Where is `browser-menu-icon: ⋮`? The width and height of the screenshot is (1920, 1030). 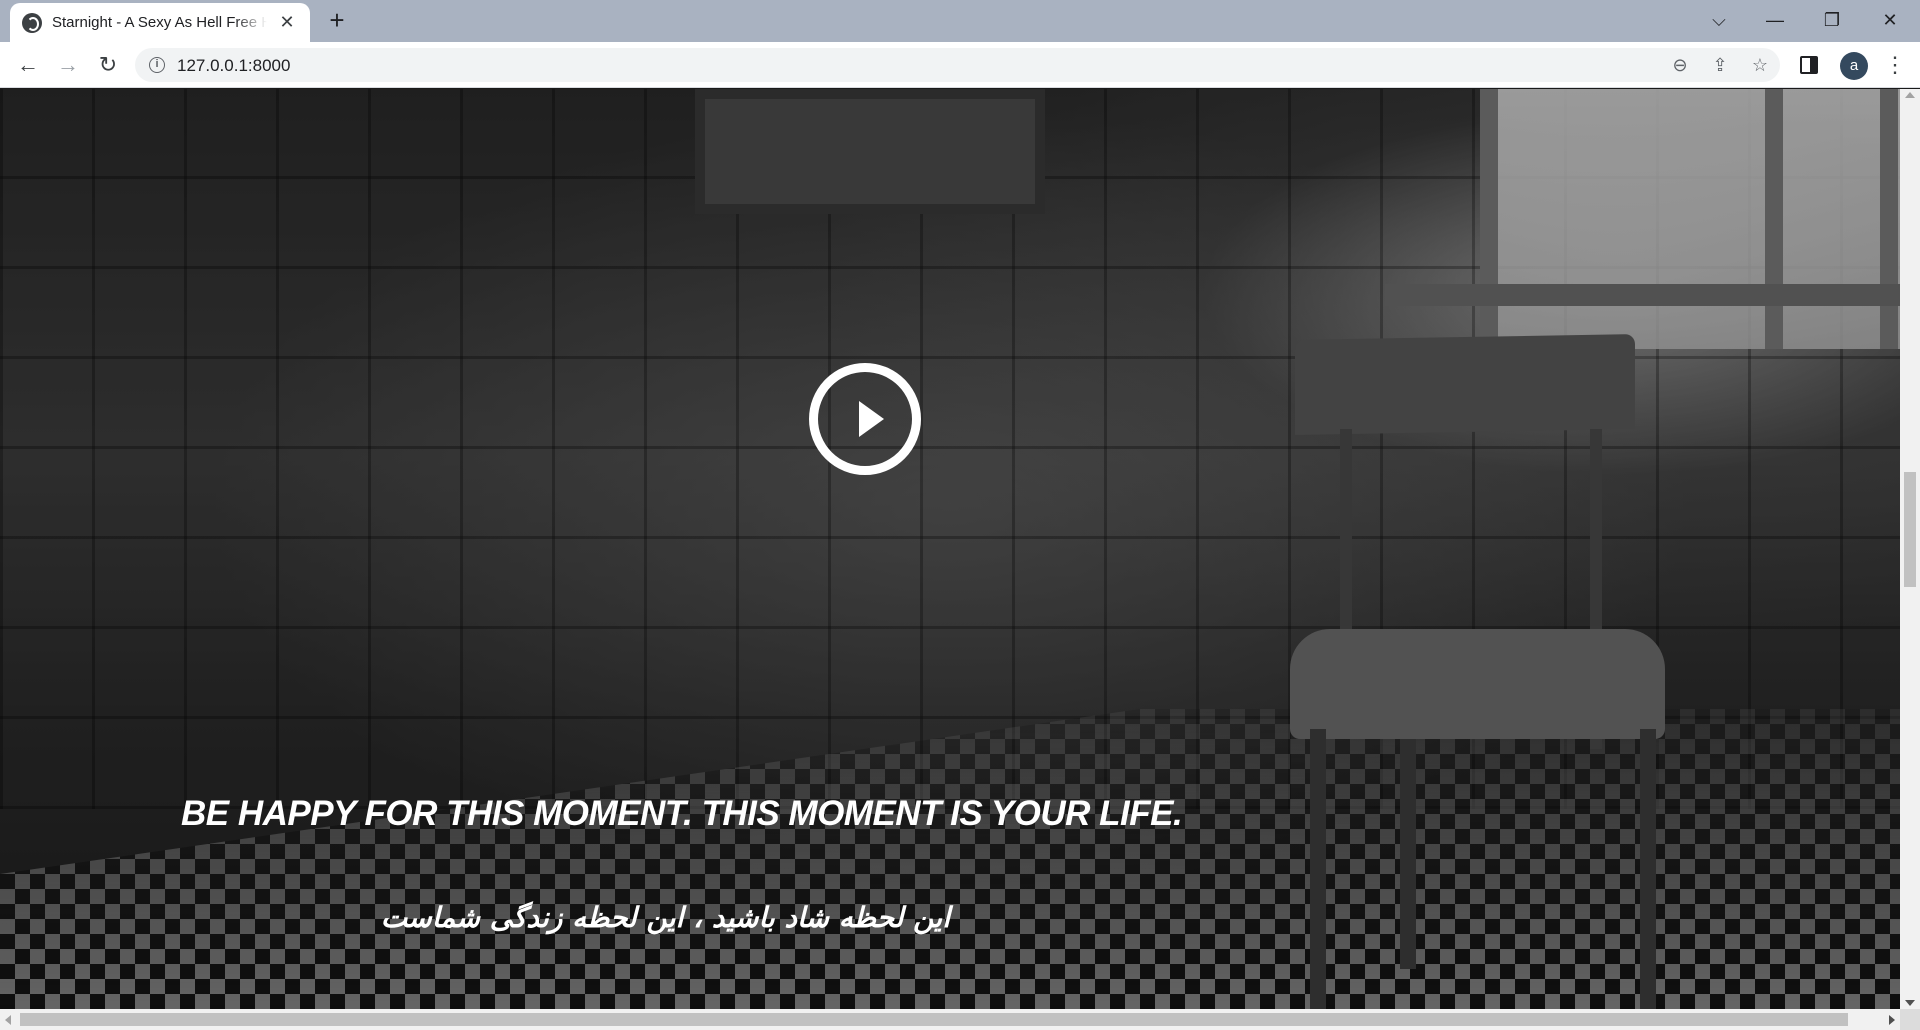
browser-menu-icon: ⋮ is located at coordinates (1895, 65).